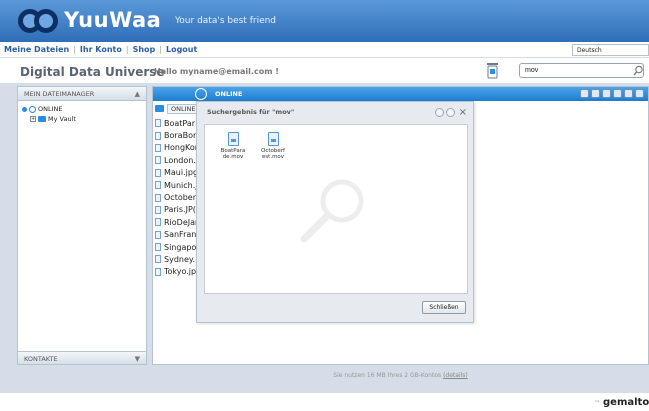 The width and height of the screenshot is (649, 411). Describe the element at coordinates (82, 358) in the screenshot. I see `contacts-header: KONTAKTE ▼` at that location.